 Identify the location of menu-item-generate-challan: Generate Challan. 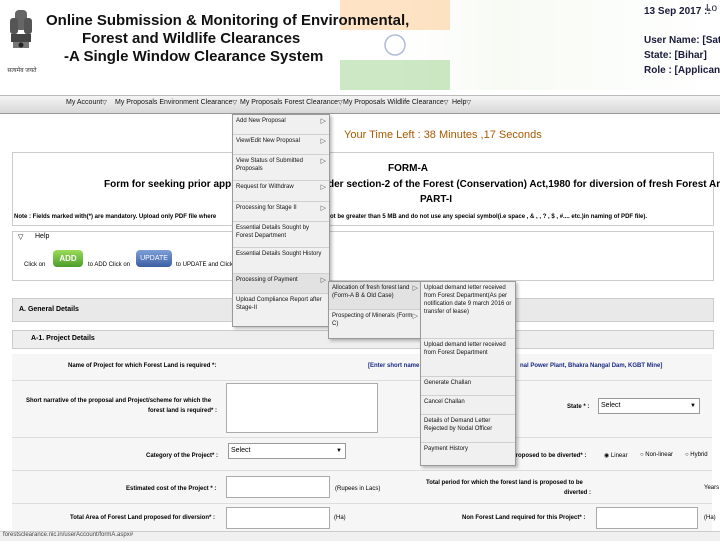
(468, 386).